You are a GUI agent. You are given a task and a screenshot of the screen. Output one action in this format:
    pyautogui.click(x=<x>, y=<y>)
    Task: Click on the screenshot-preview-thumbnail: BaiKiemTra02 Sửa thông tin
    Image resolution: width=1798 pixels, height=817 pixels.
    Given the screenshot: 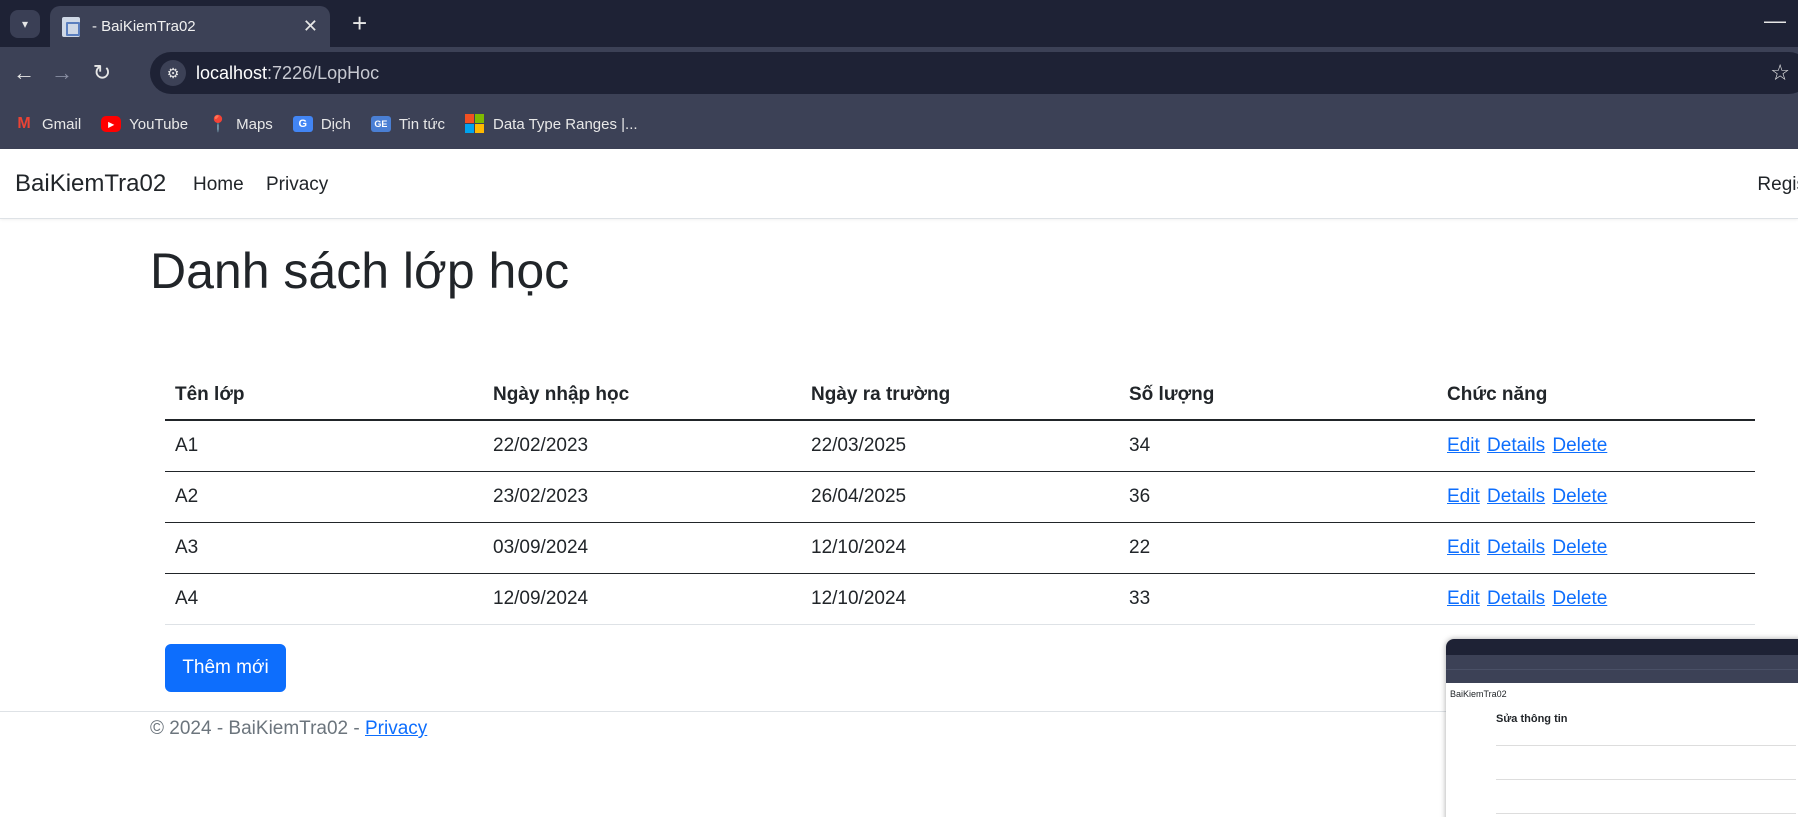 What is the action you would take?
    pyautogui.click(x=1622, y=728)
    